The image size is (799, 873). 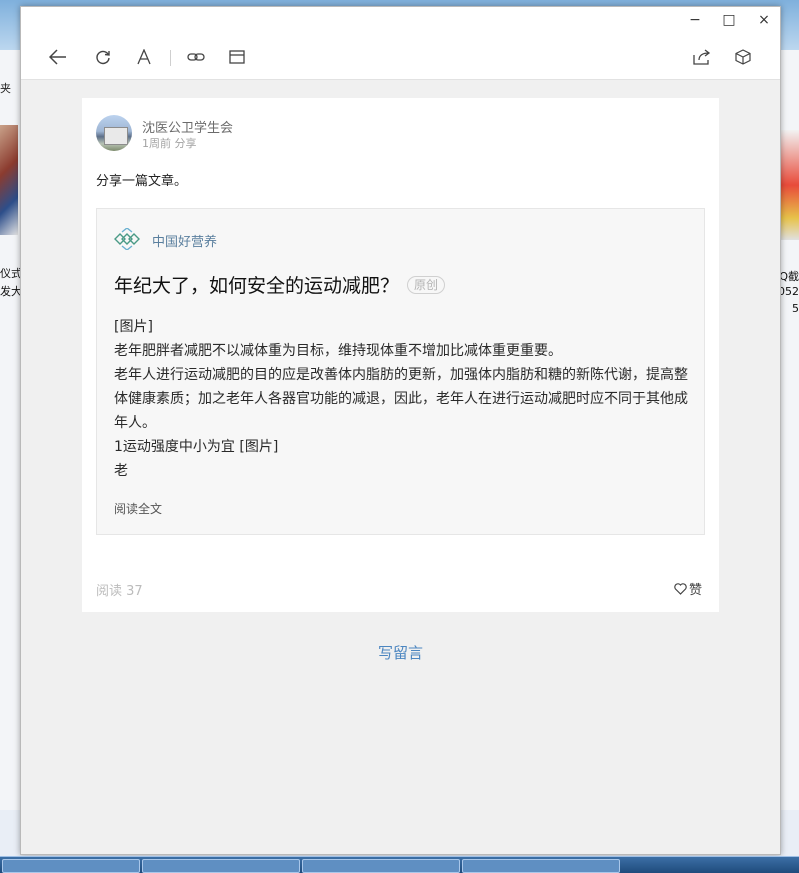 What do you see at coordinates (729, 20) in the screenshot?
I see `maximize-button: □` at bounding box center [729, 20].